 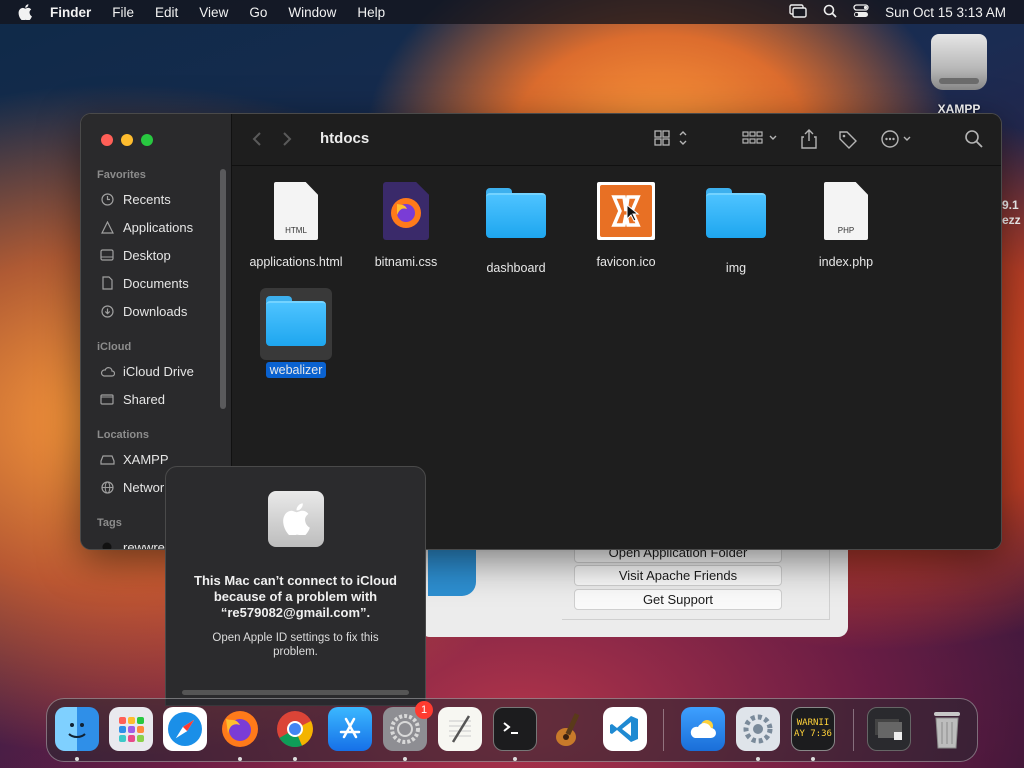 I want to click on file-ext-label: HTML, so click(x=296, y=230).